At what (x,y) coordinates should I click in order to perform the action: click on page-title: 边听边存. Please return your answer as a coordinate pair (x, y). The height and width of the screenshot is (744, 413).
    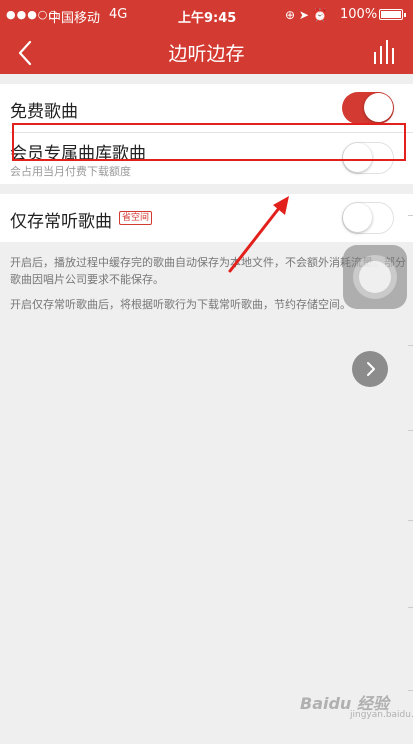
    Looking at the image, I should click on (206, 54).